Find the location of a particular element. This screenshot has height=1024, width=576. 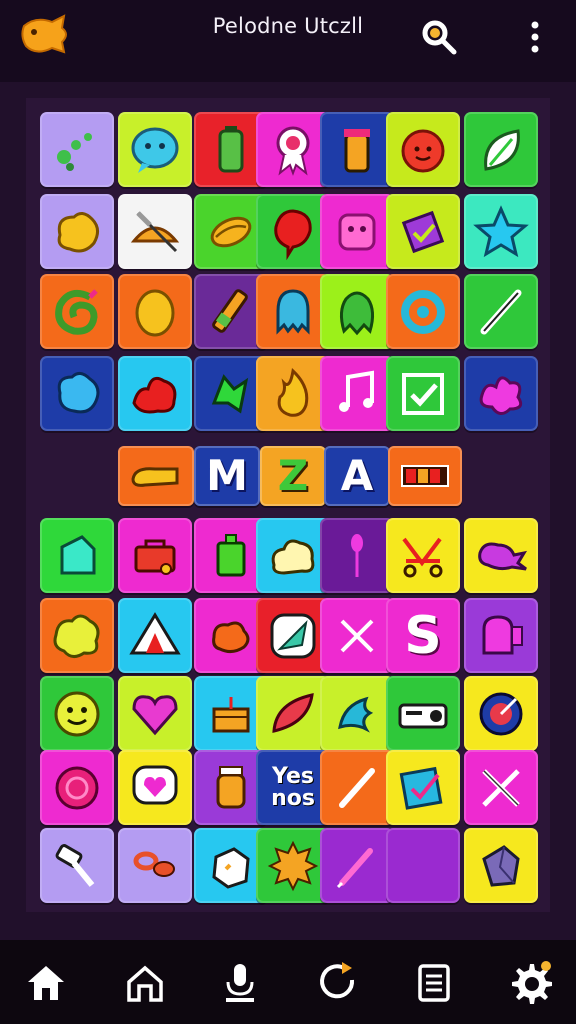

tile-empty-slot is located at coordinates (423, 865).